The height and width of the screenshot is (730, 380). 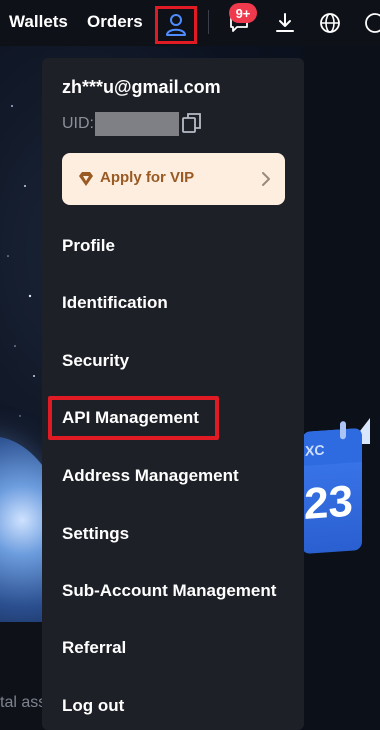 What do you see at coordinates (88, 246) in the screenshot?
I see `menu-item-profile: Profile` at bounding box center [88, 246].